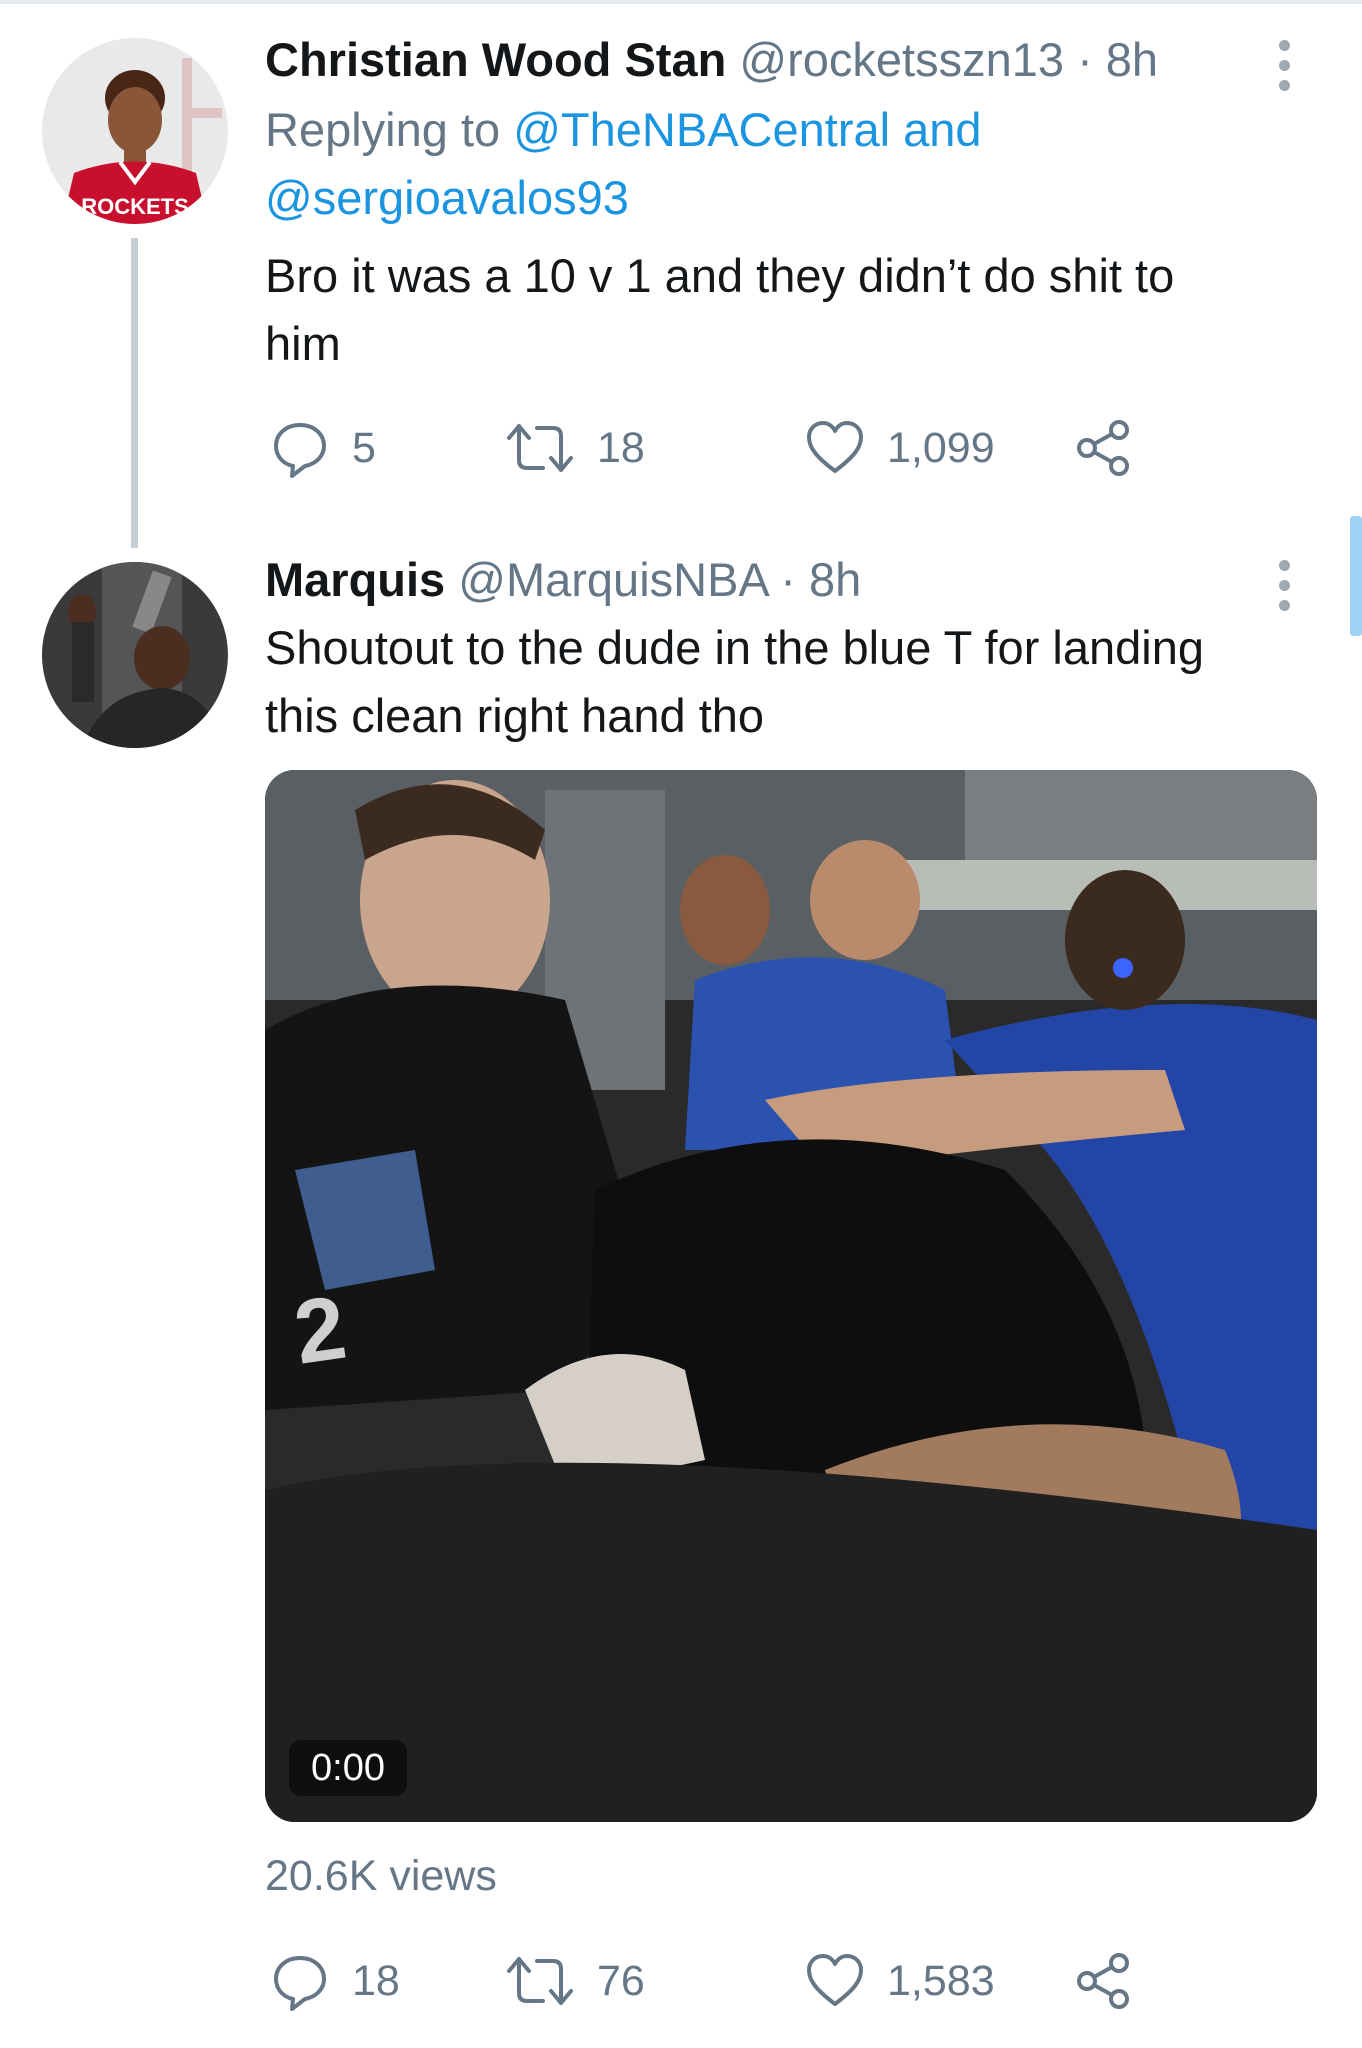 This screenshot has width=1362, height=2048. I want to click on reply-count: 18, so click(376, 1980).